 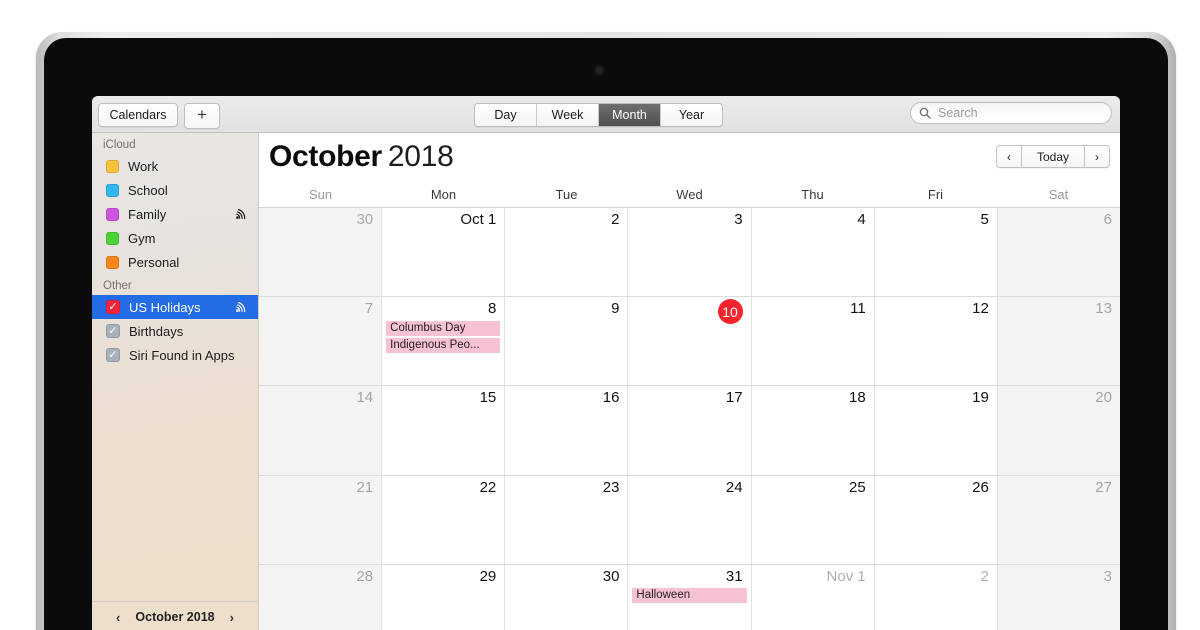 I want to click on day-number: 6, so click(x=1107, y=219).